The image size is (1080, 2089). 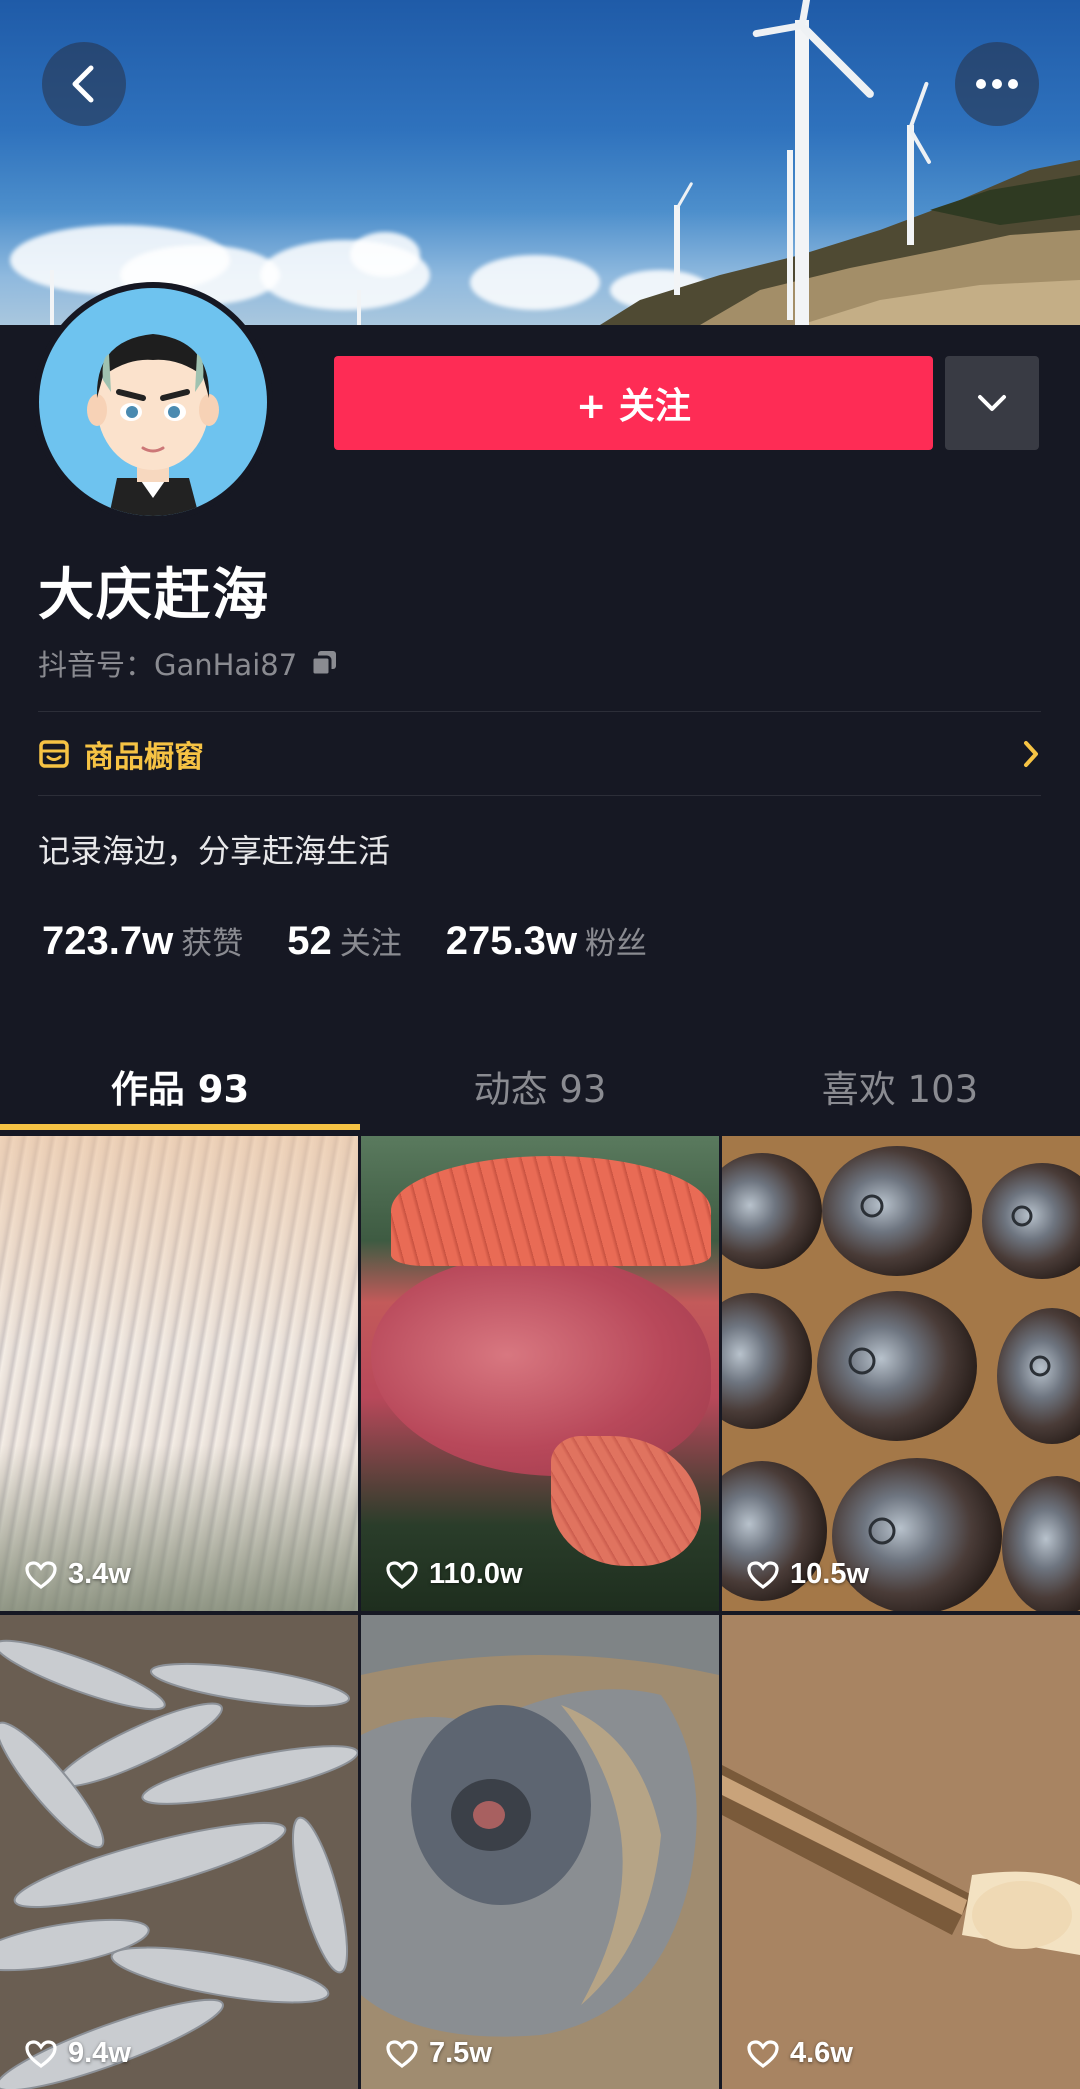 I want to click on video-thumbnail: 9.4w, so click(x=179, y=1852).